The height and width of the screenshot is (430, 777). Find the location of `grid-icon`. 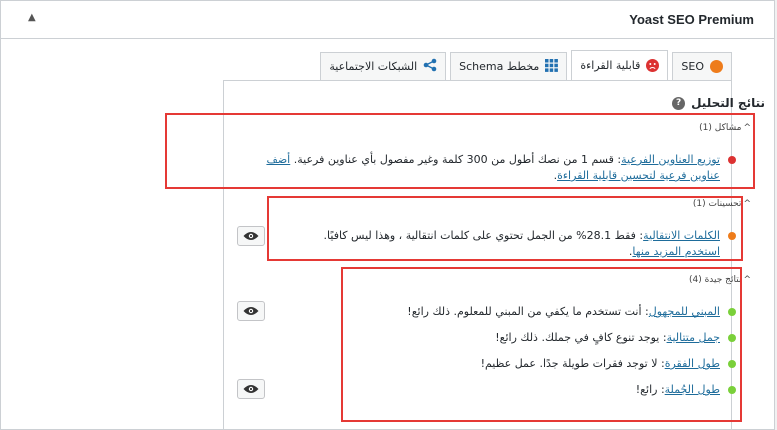

grid-icon is located at coordinates (552, 66).